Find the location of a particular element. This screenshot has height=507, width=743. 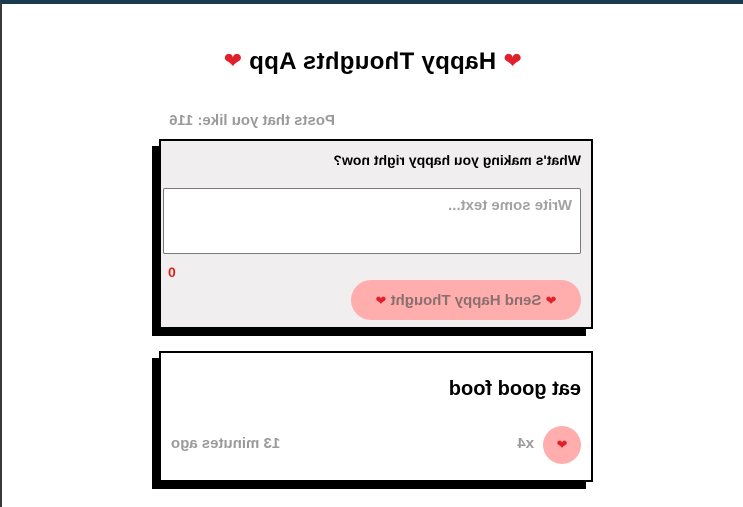

character-counter: 0 is located at coordinates (172, 272).